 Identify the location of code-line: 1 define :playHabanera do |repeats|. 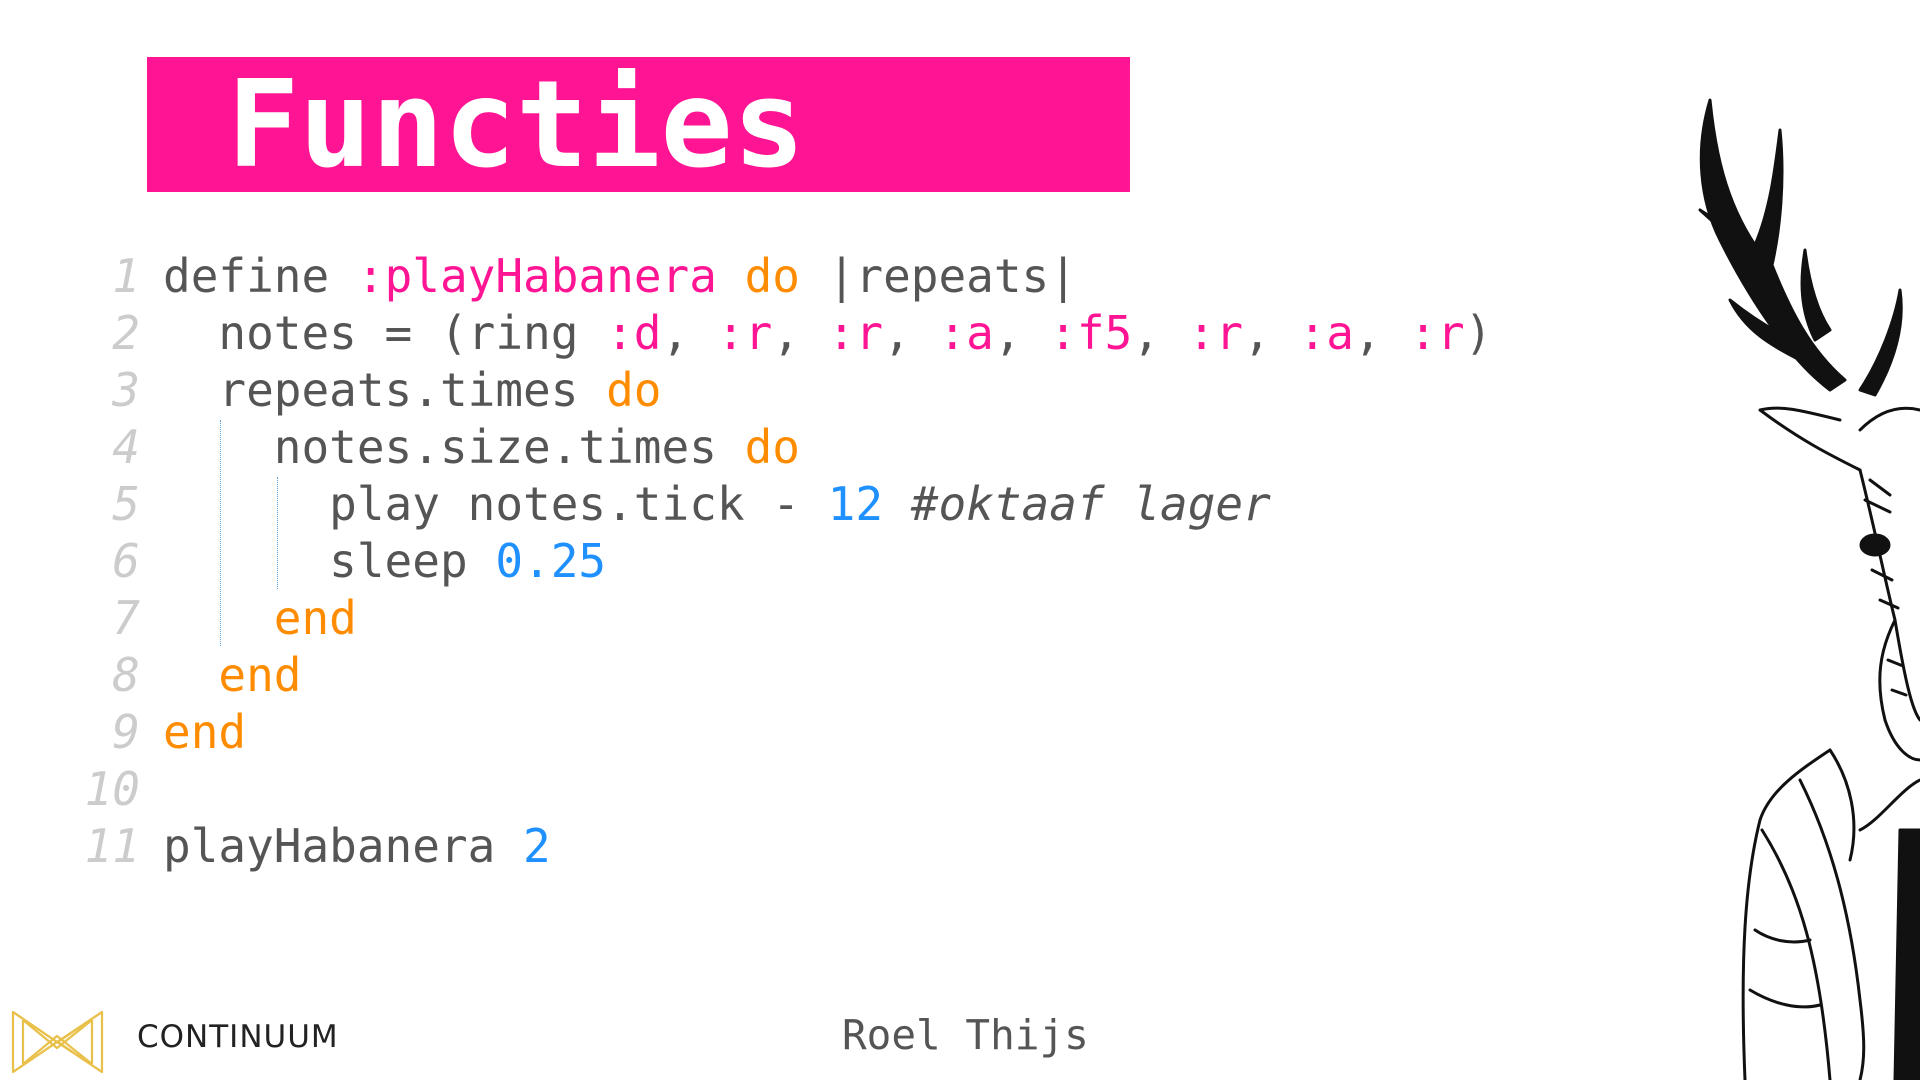
(780, 276).